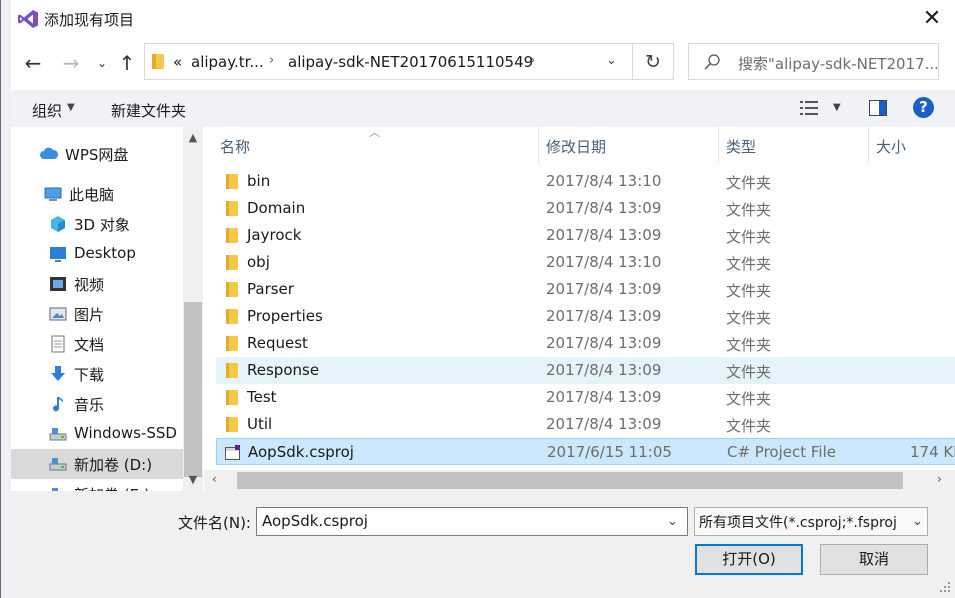  Describe the element at coordinates (33, 63) in the screenshot. I see `back-button: ←` at that location.